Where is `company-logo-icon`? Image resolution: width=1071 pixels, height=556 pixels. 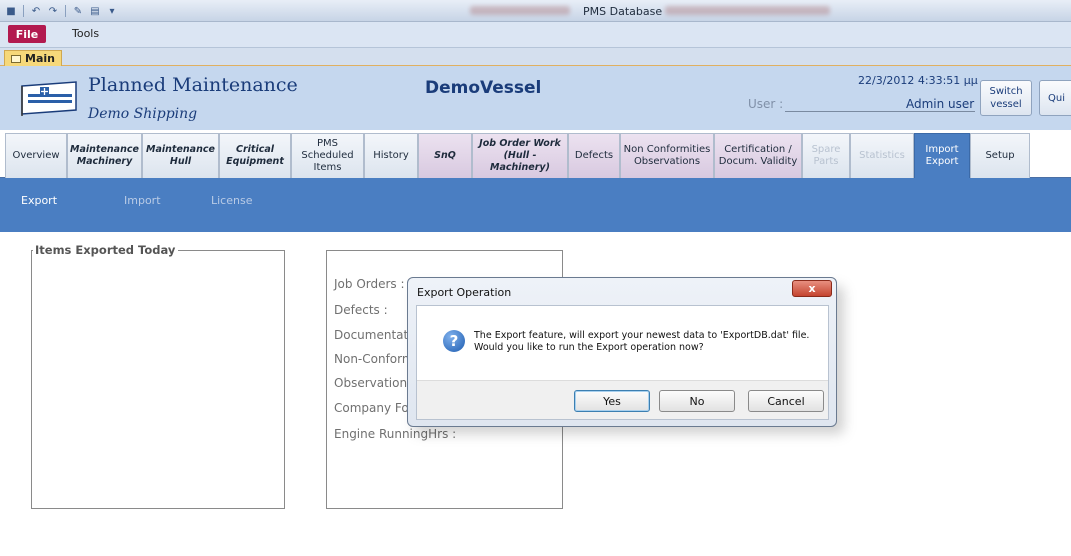 company-logo-icon is located at coordinates (49, 98).